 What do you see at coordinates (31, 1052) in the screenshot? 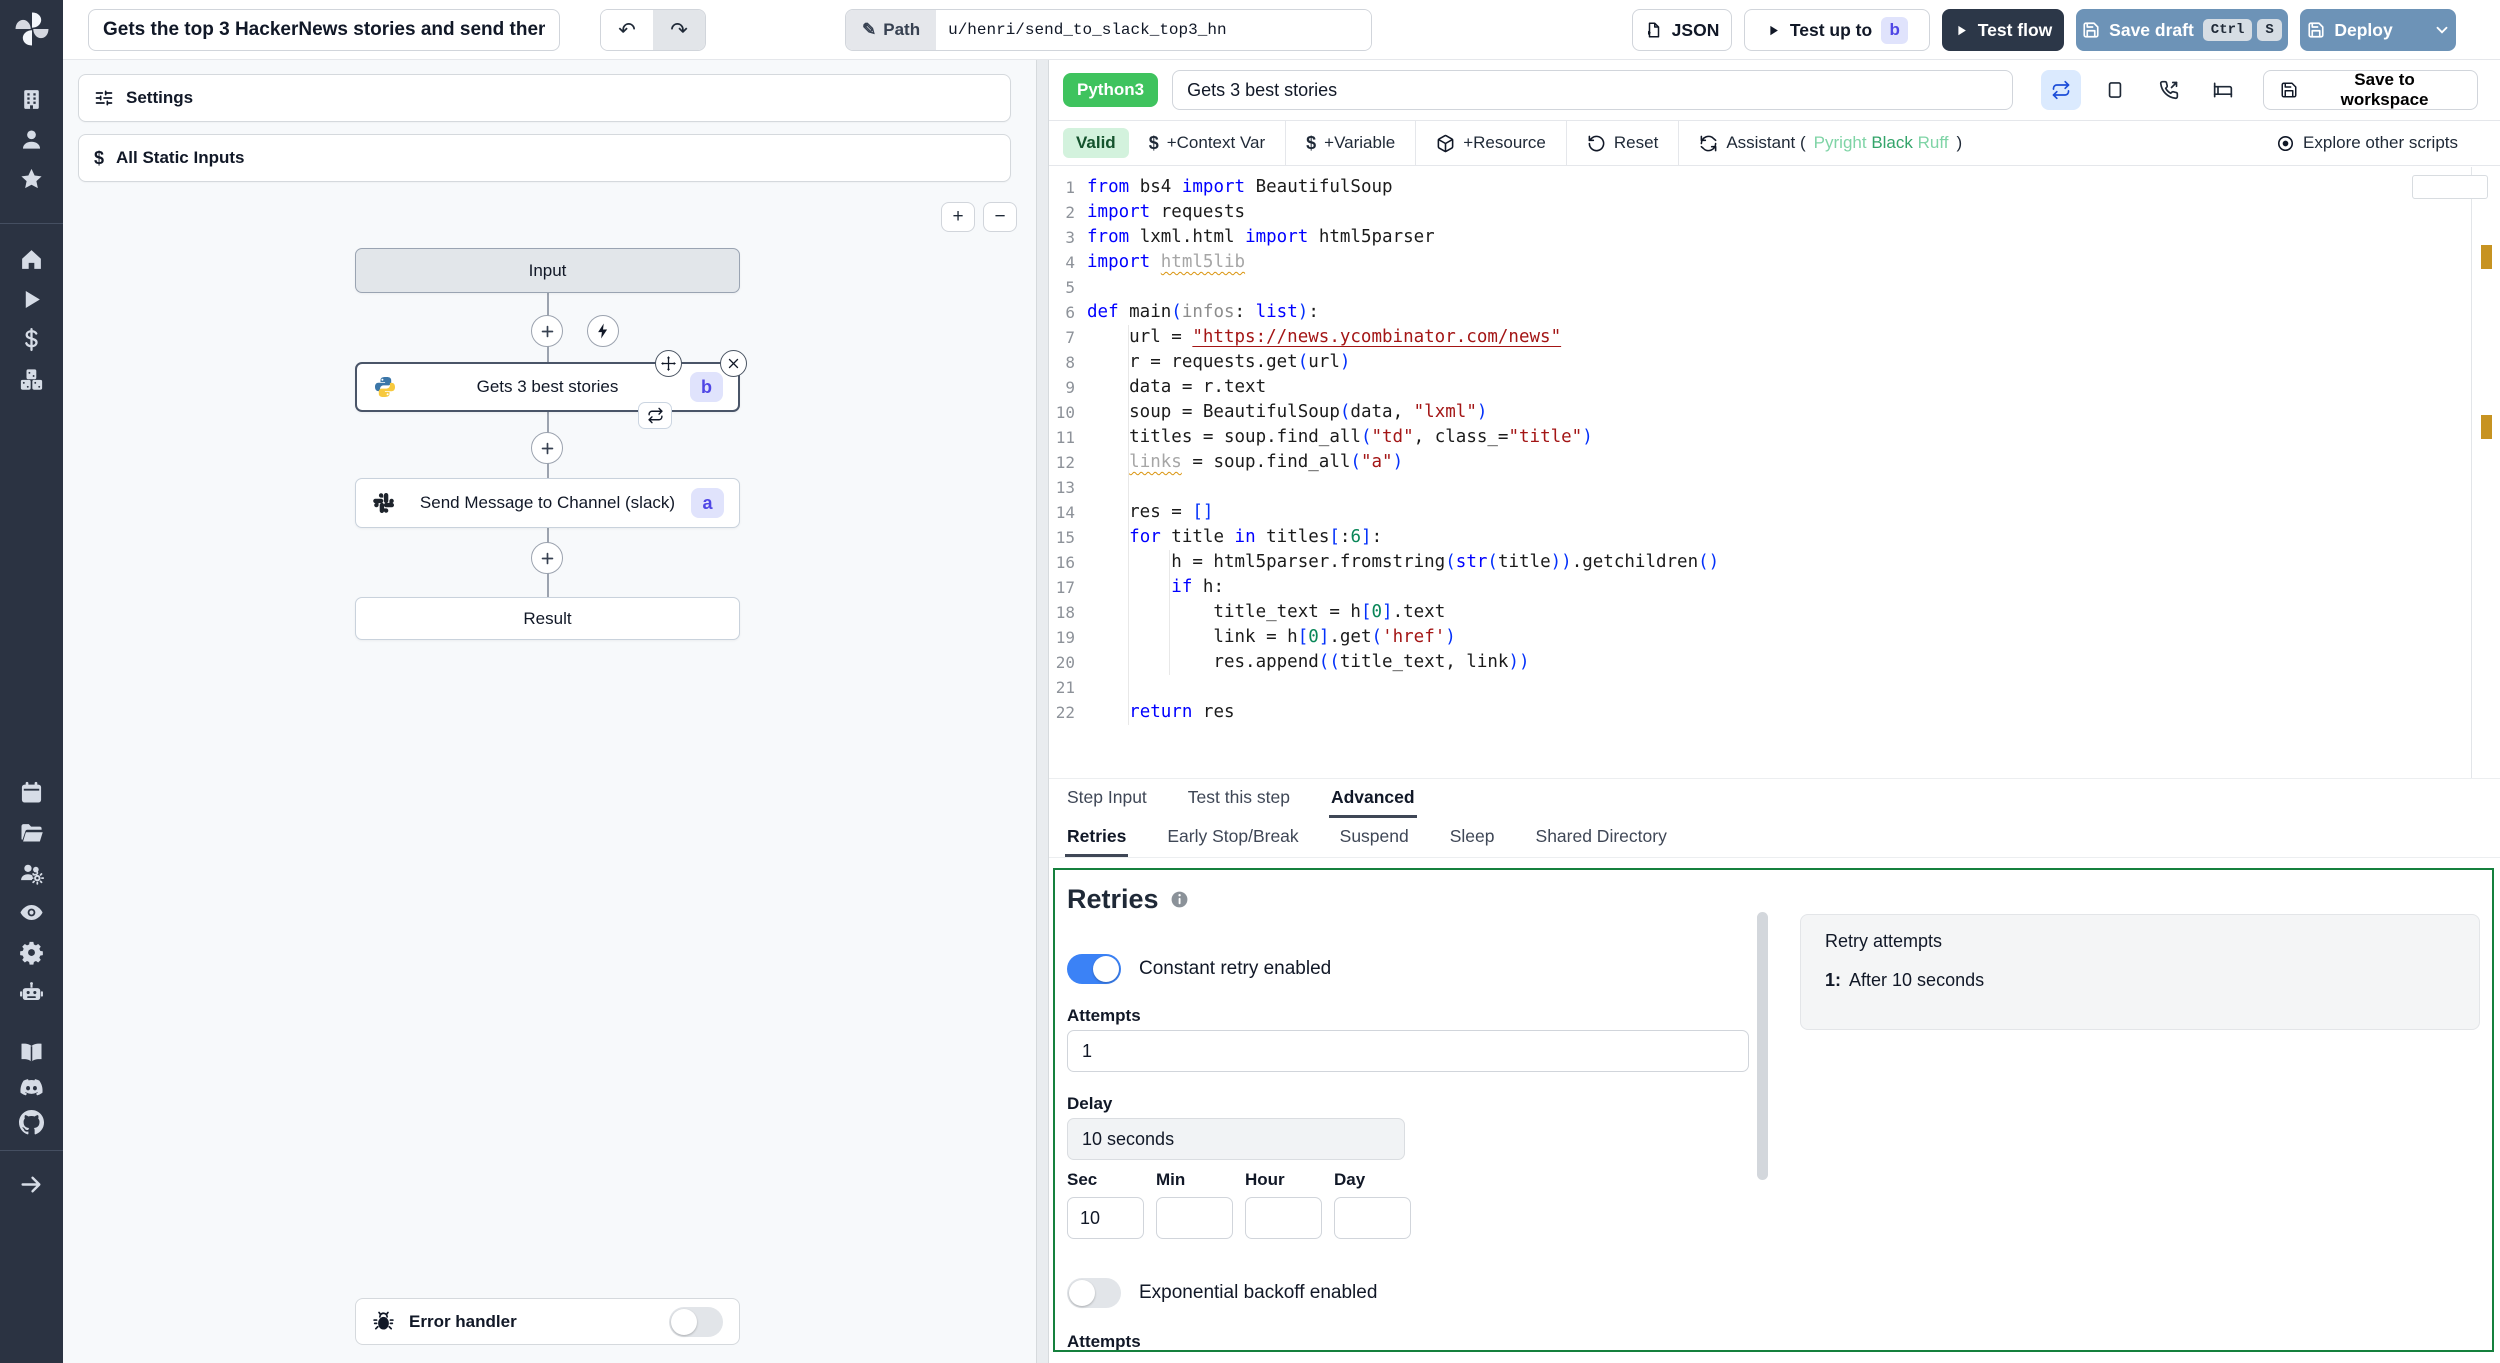
I see `book-icon` at bounding box center [31, 1052].